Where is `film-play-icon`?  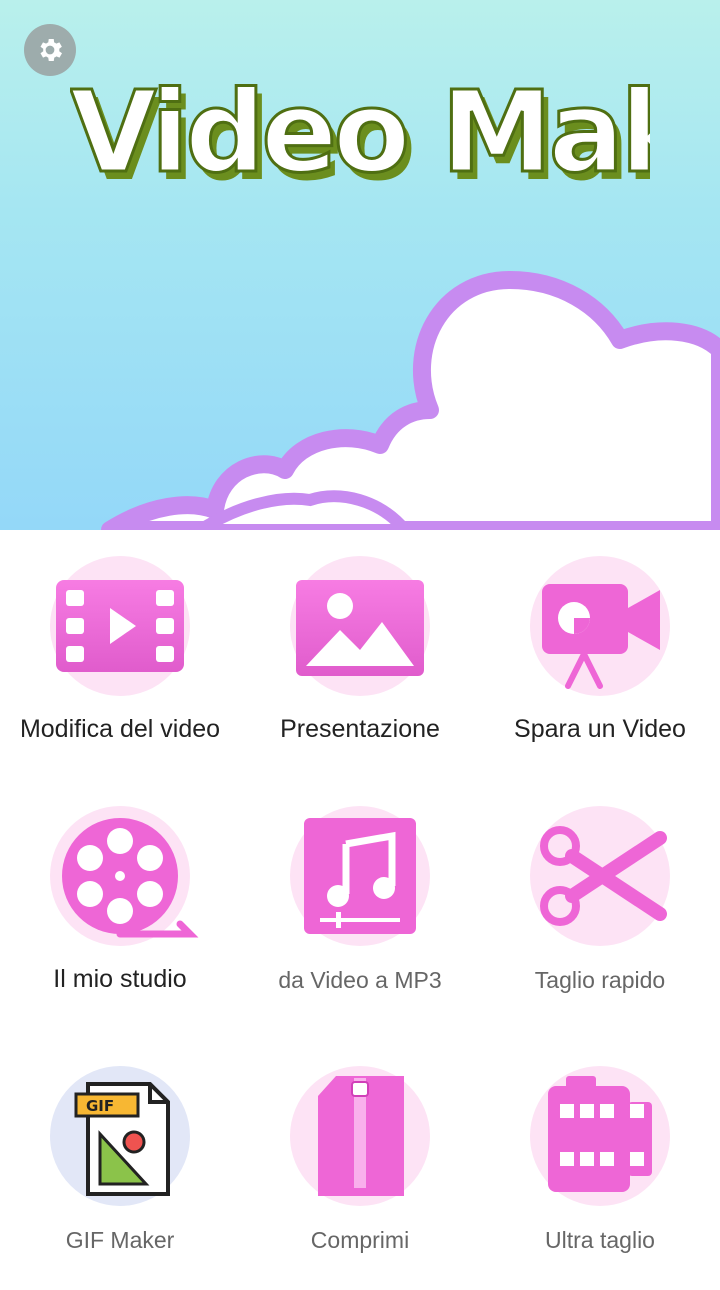
film-play-icon is located at coordinates (120, 626).